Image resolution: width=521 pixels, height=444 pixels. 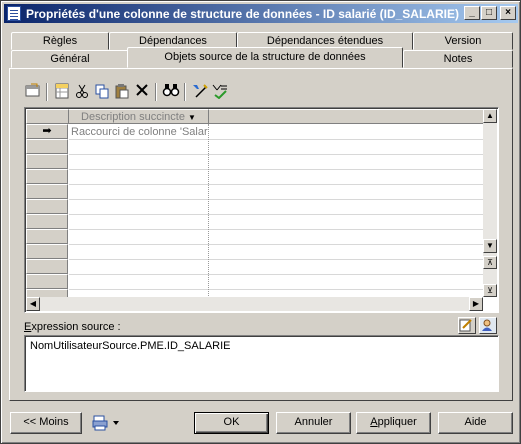 I want to click on sort-arrow-icon: ▼, so click(x=192, y=117).